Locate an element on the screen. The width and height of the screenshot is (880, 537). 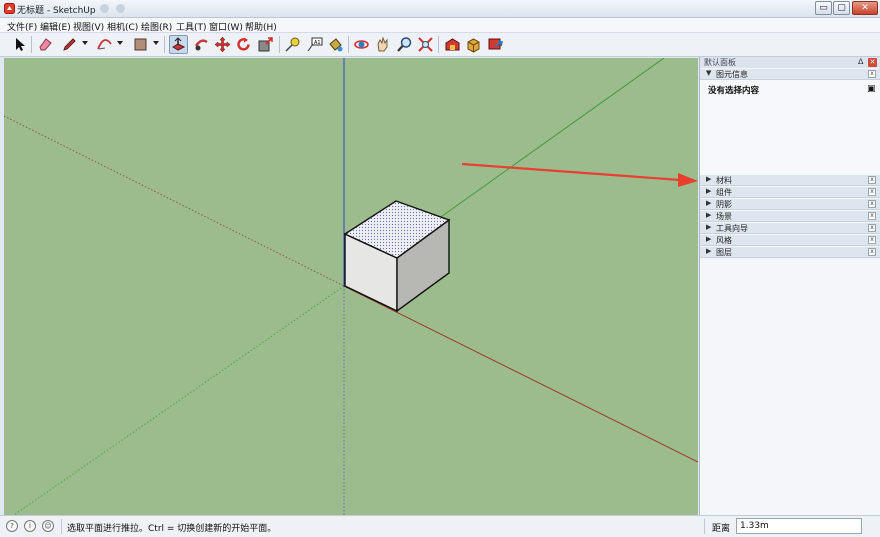
text-icon: A1 is located at coordinates (314, 44).